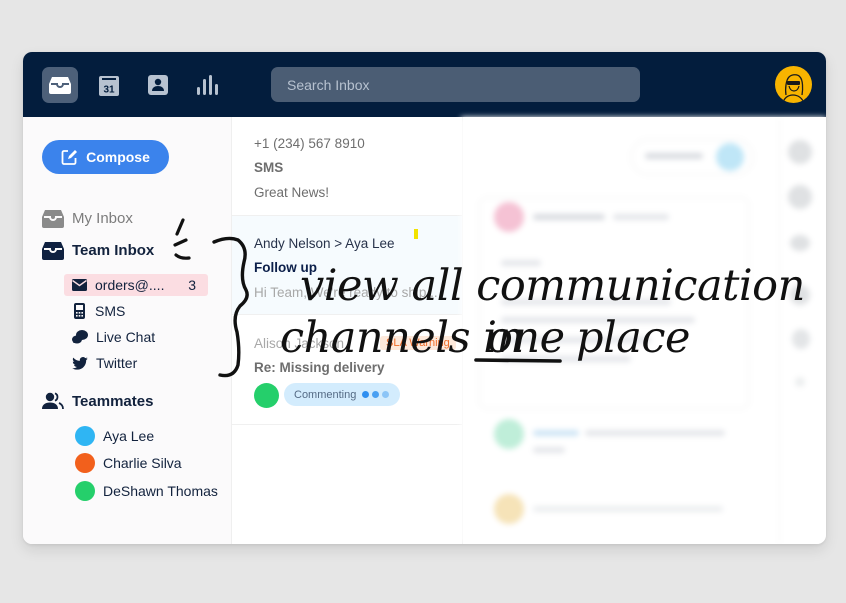  What do you see at coordinates (376, 394) in the screenshot?
I see `typing-indicator` at bounding box center [376, 394].